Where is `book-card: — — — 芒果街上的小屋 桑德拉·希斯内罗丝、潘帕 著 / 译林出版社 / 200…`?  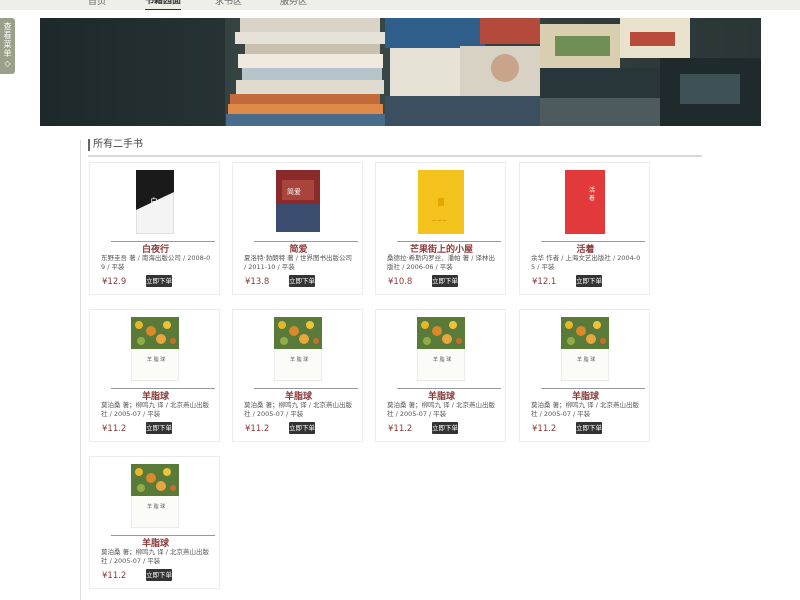 book-card: — — — 芒果街上的小屋 桑德拉·希斯内罗丝、潘帕 著 / 译林出版社 / 200… is located at coordinates (440, 228).